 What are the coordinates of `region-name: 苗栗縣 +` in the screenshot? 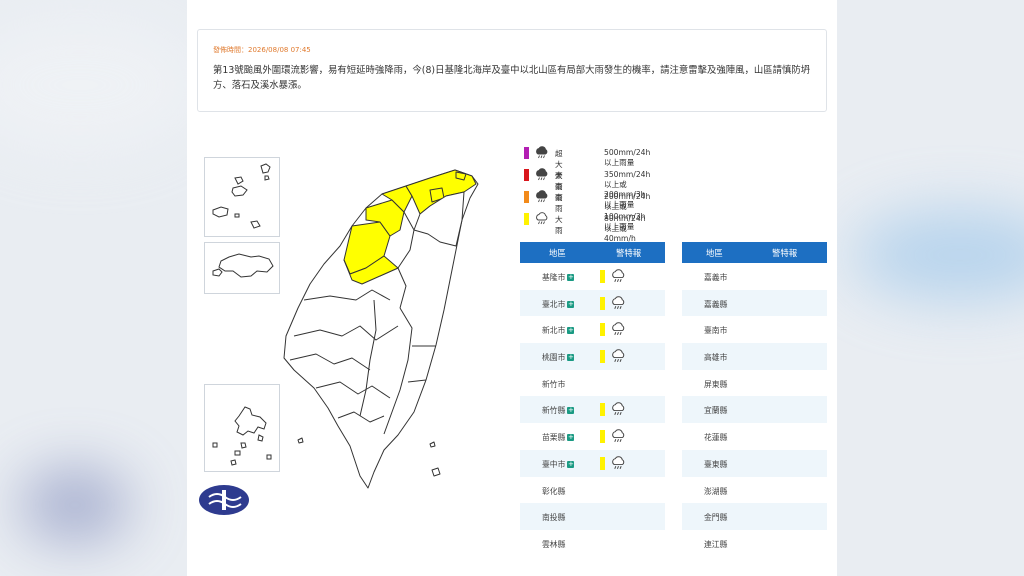 It's located at (558, 437).